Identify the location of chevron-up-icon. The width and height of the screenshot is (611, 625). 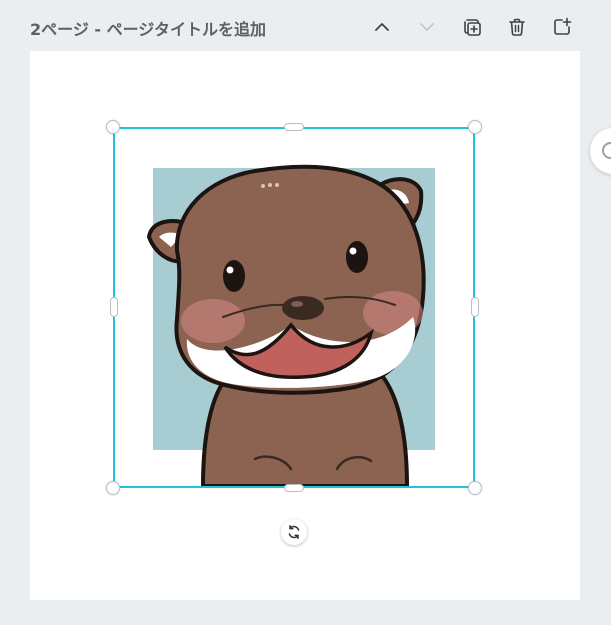
(382, 27).